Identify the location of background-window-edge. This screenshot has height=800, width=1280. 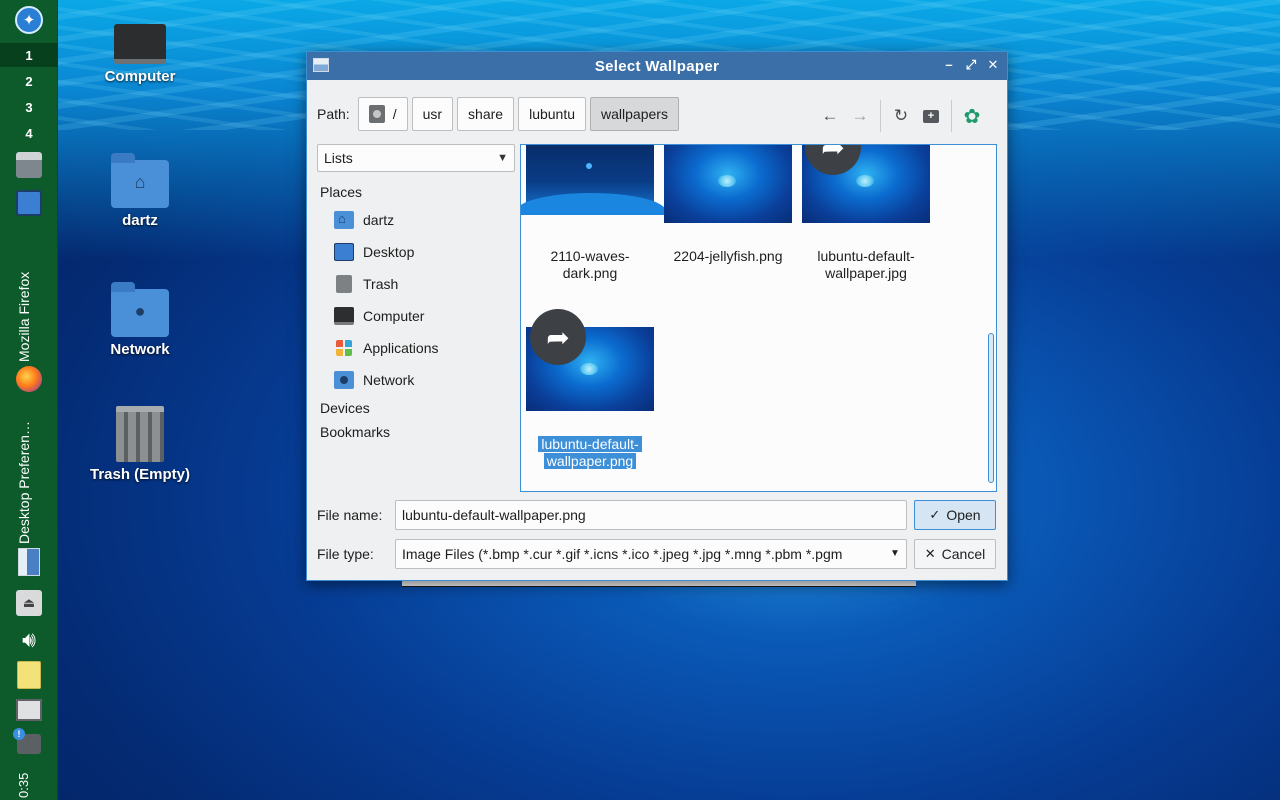
(659, 584).